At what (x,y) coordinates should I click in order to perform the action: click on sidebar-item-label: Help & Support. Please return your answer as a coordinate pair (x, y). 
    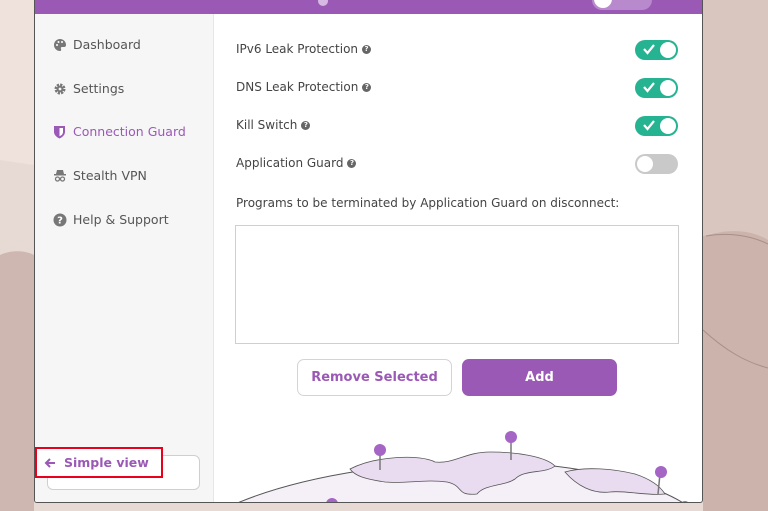
    Looking at the image, I should click on (121, 219).